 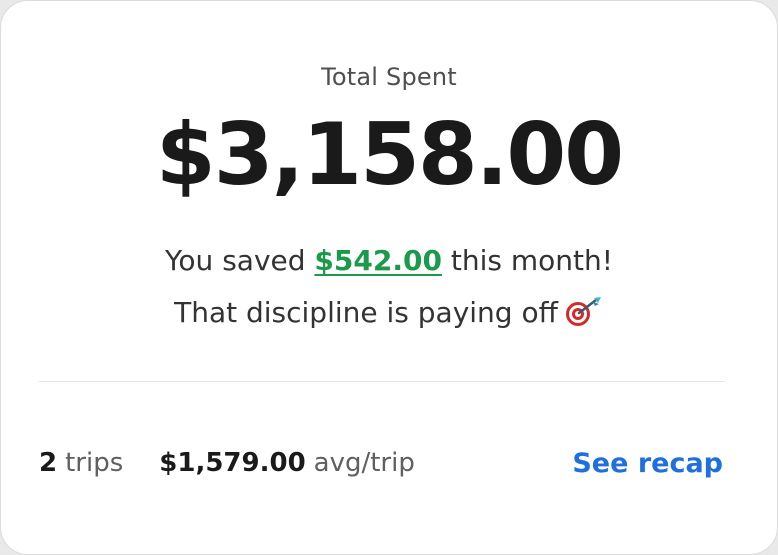 What do you see at coordinates (389, 155) in the screenshot?
I see `total-spent-amount: $3,158.00` at bounding box center [389, 155].